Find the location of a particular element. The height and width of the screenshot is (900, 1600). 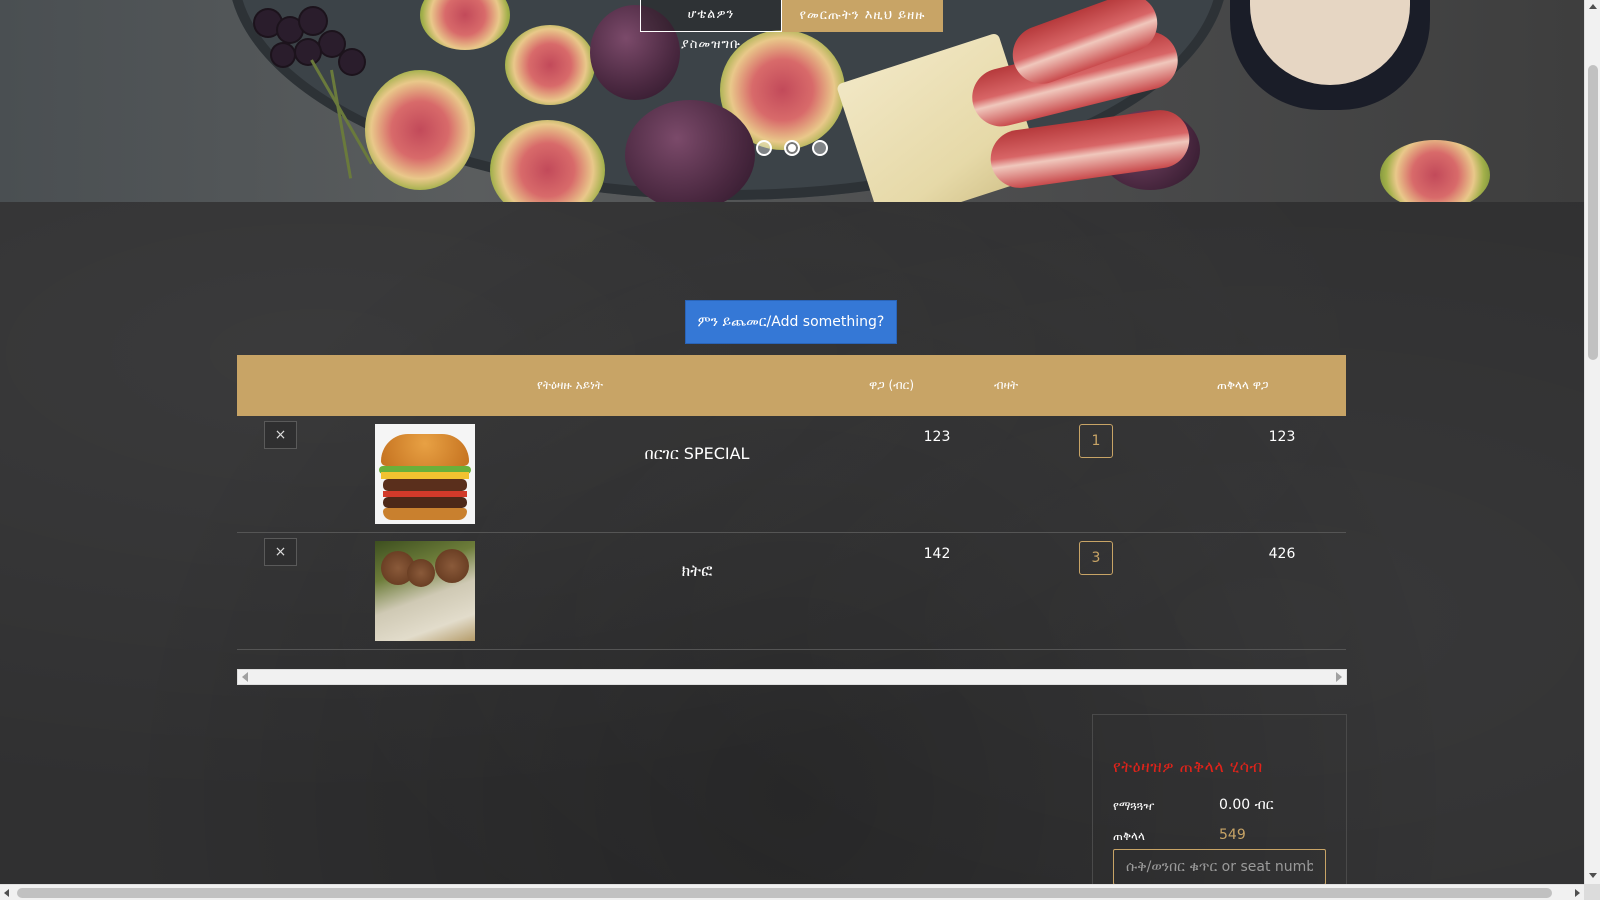

table-header: የትዕዛዙ አይነት ዋጋ (ብር) ብዛት ጠቅላላ ዋጋ is located at coordinates (791, 385).